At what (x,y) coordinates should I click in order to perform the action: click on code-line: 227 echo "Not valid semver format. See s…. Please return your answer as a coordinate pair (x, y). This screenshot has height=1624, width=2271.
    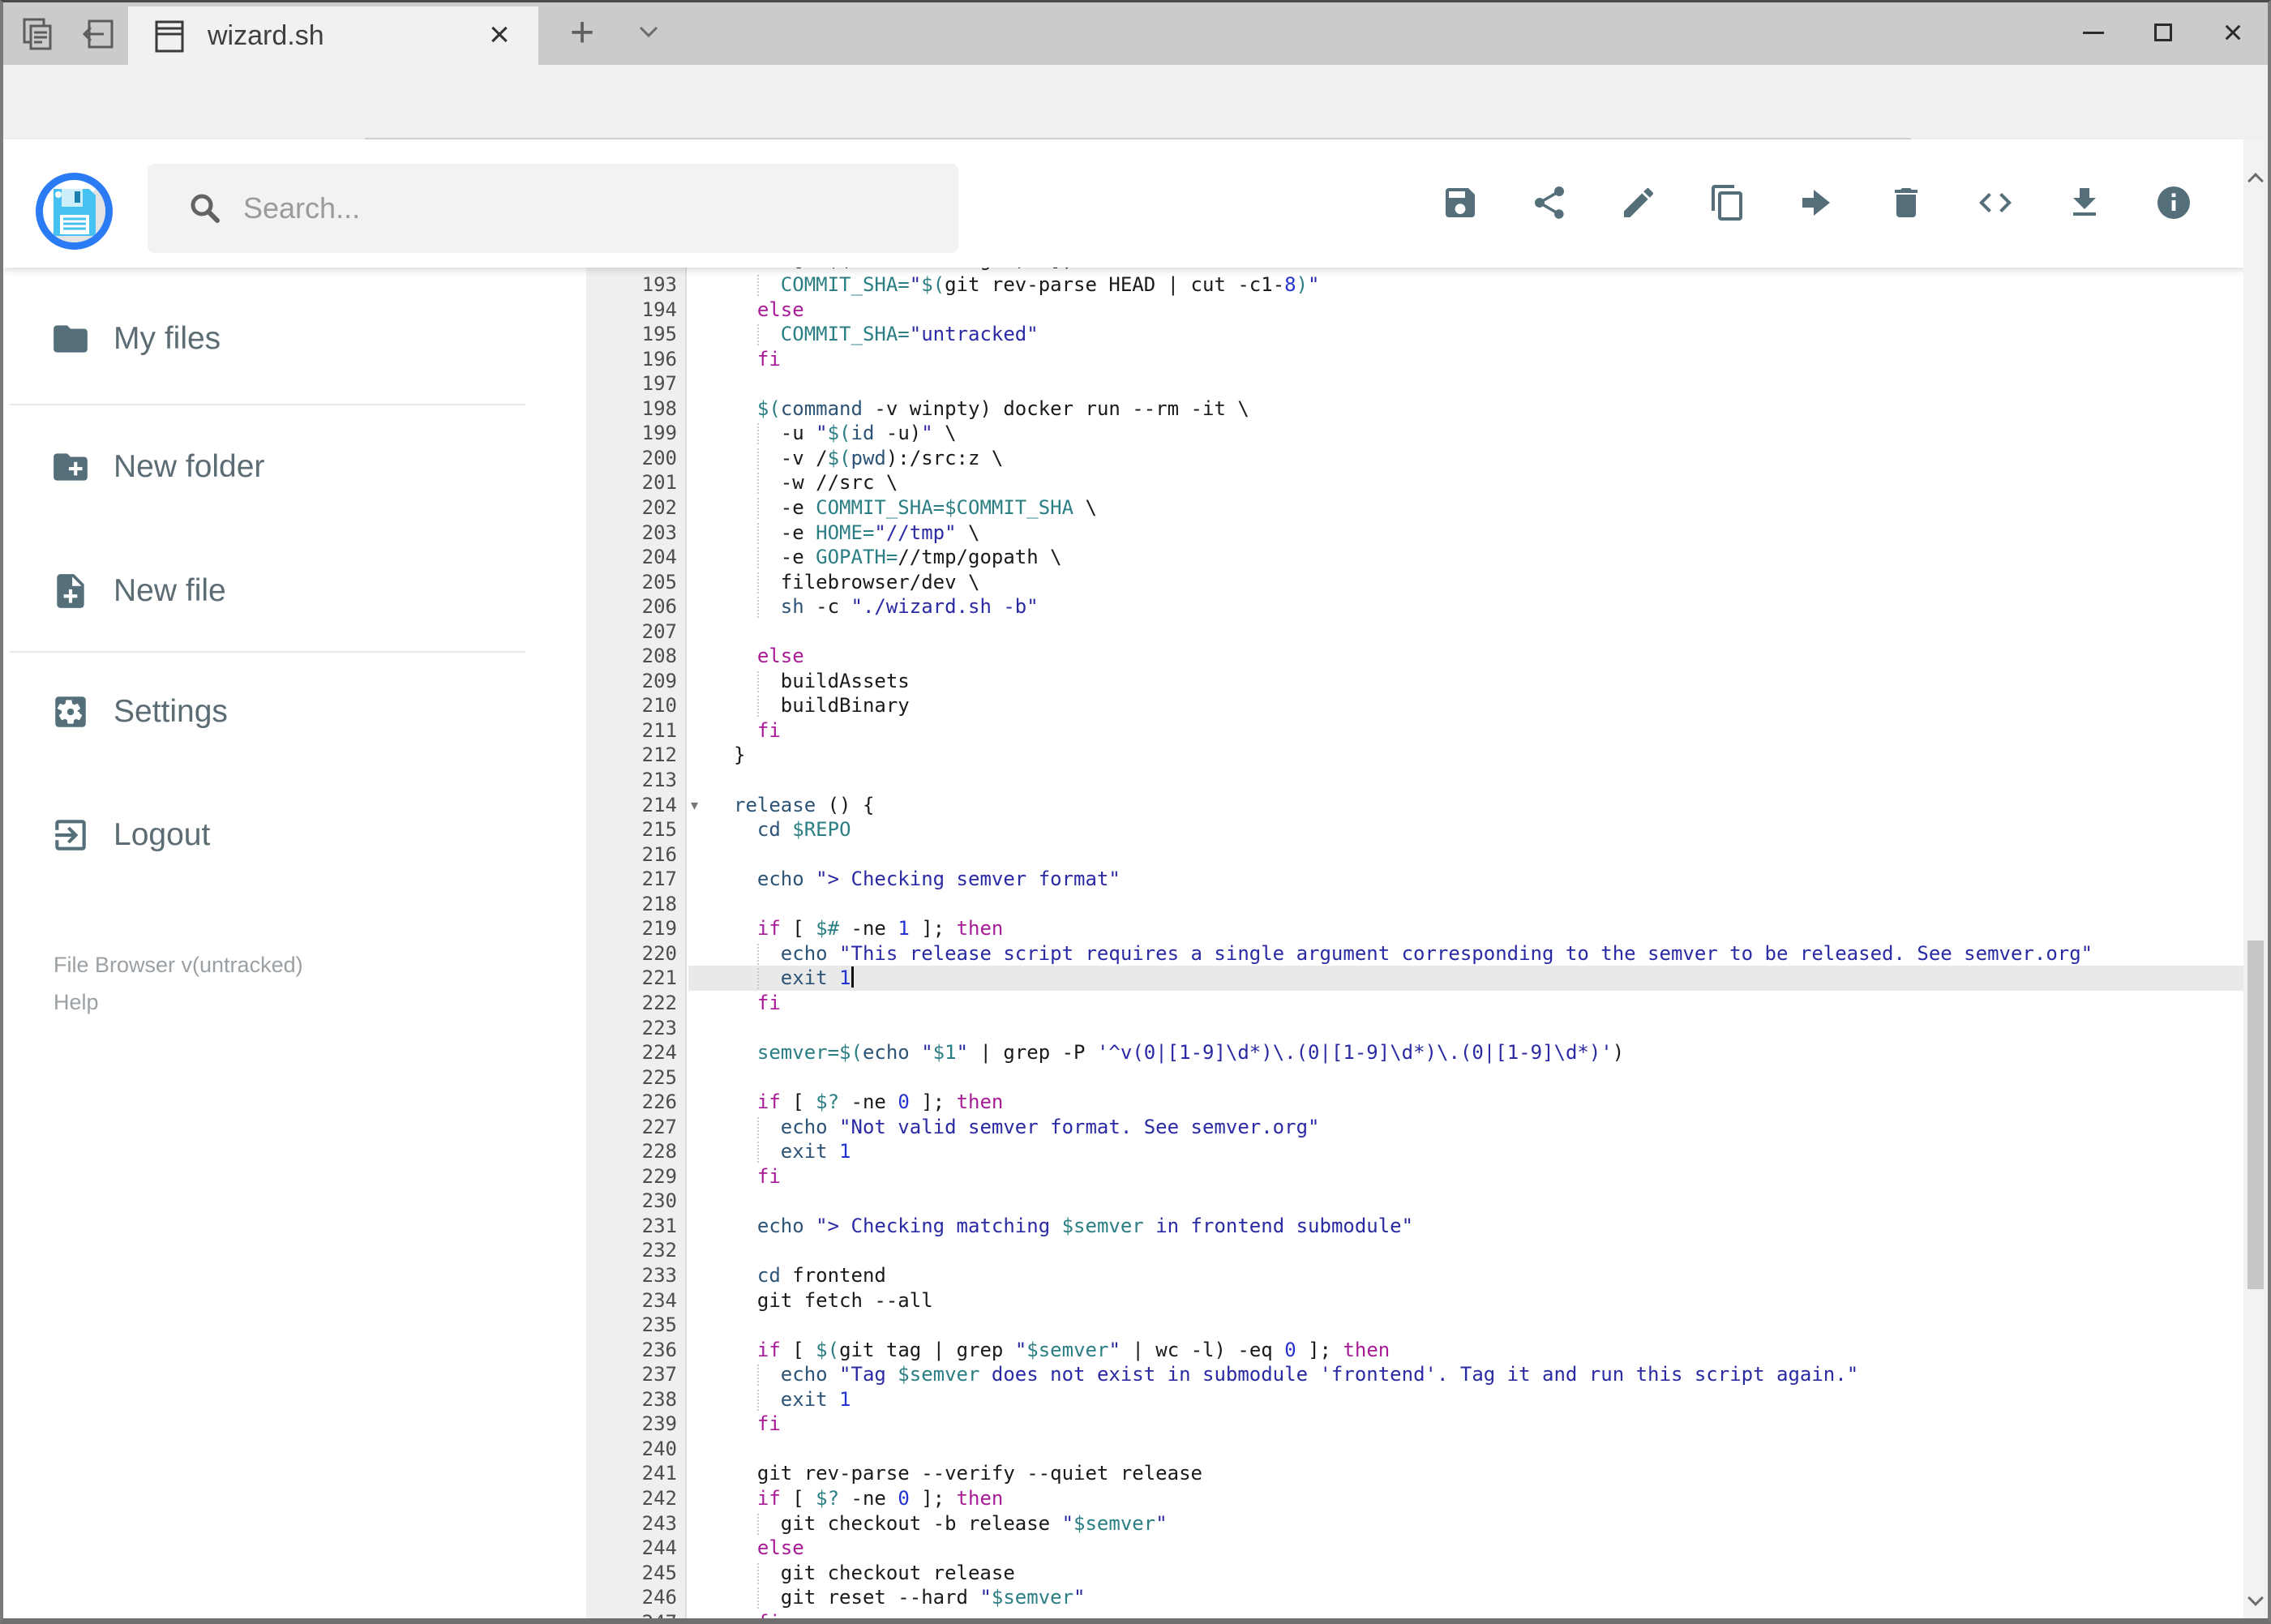
    Looking at the image, I should click on (1389, 1127).